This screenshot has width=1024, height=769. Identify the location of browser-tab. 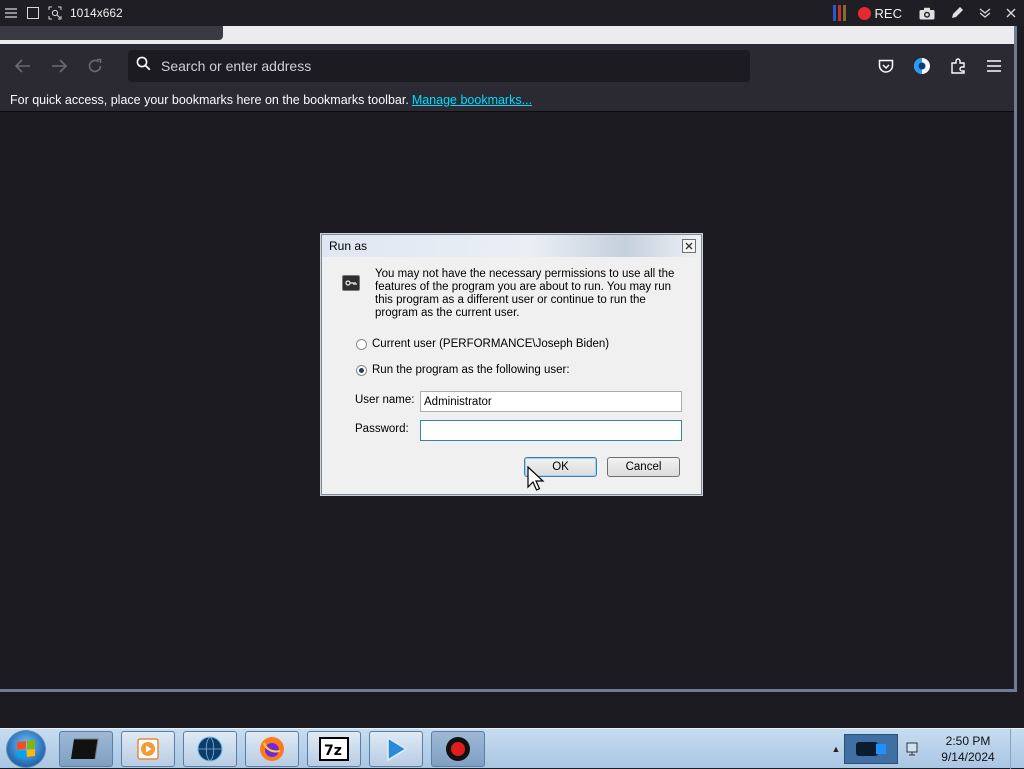
(111, 33).